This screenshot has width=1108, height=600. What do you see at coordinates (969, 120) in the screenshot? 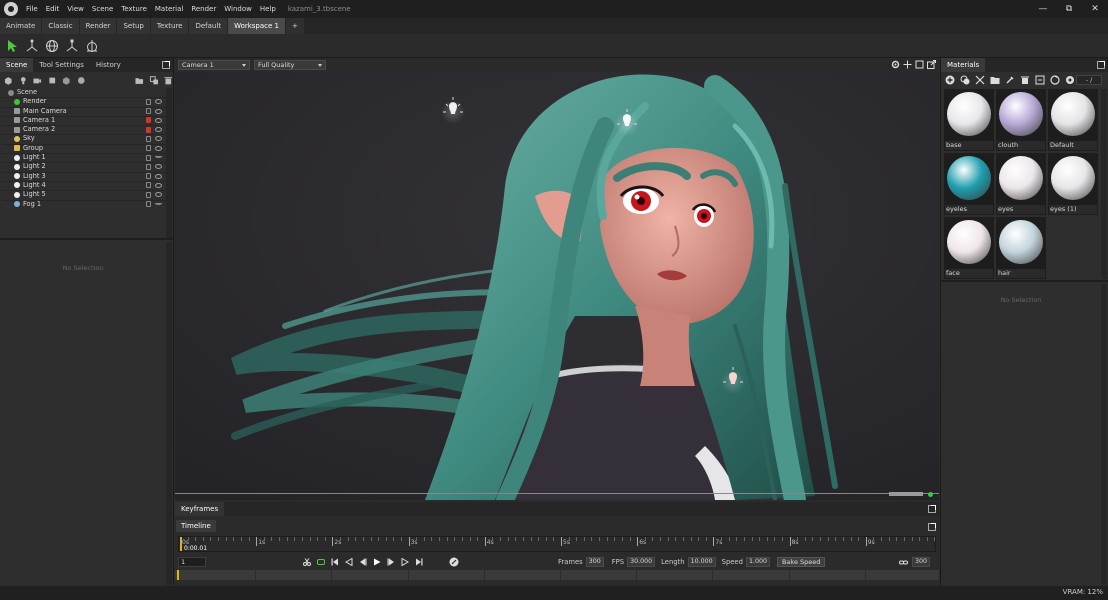
I see `material-swatch: base` at bounding box center [969, 120].